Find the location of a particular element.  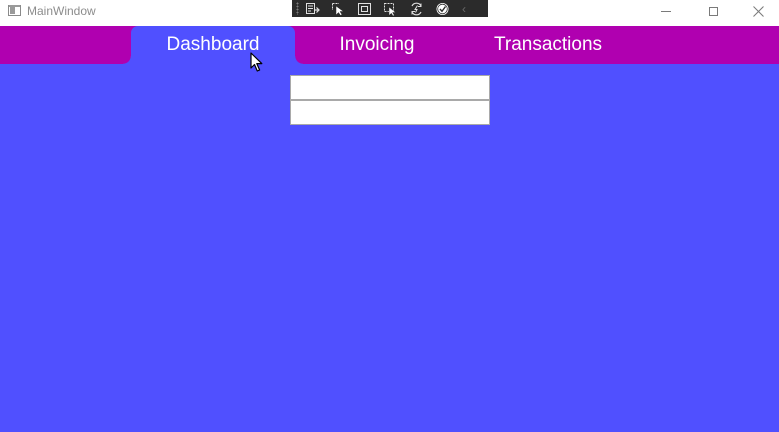

track-focused-element-icon is located at coordinates (390, 9).